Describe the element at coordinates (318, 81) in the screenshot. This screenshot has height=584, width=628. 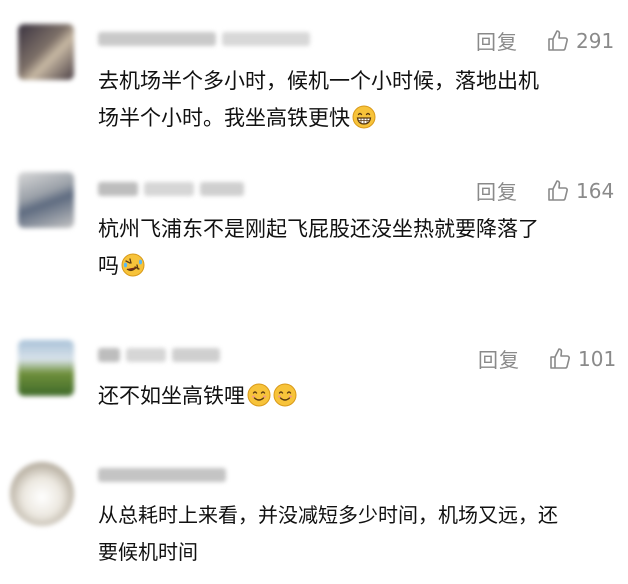
I see `comment-text-line: 去机场半个多小时，候机一个小时候，落地出机` at that location.